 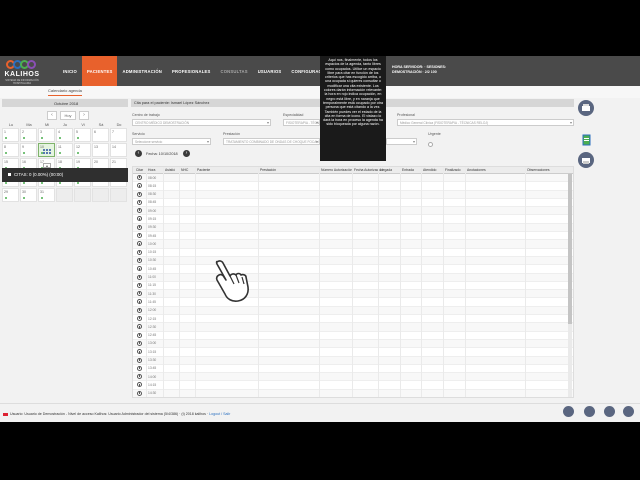 I want to click on column-header: NHC, so click(x=184, y=170).